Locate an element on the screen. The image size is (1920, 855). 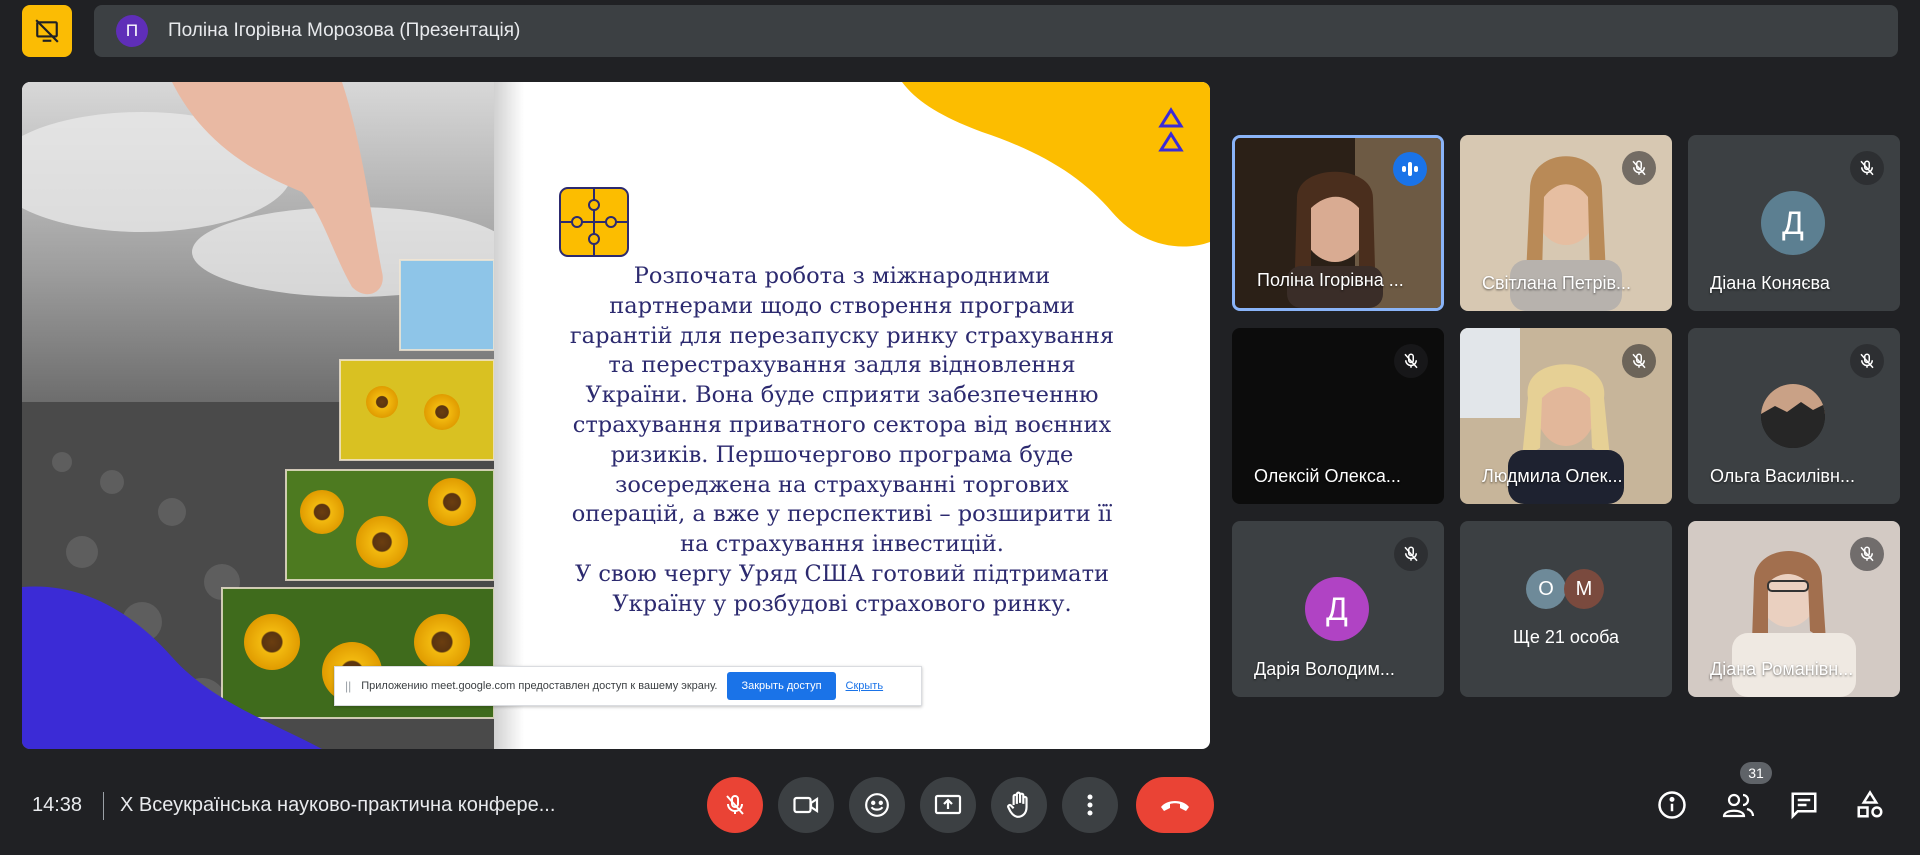
presenter-avatar: П is located at coordinates (132, 31).